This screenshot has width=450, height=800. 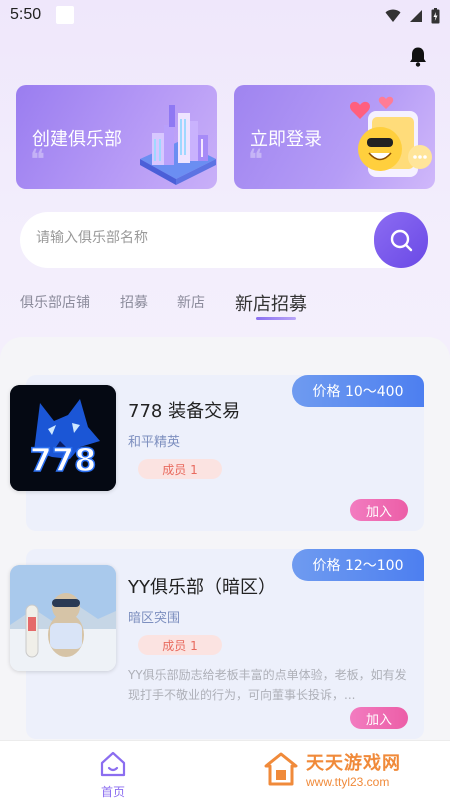 I want to click on tab-recruit: 招募, so click(x=134, y=302).